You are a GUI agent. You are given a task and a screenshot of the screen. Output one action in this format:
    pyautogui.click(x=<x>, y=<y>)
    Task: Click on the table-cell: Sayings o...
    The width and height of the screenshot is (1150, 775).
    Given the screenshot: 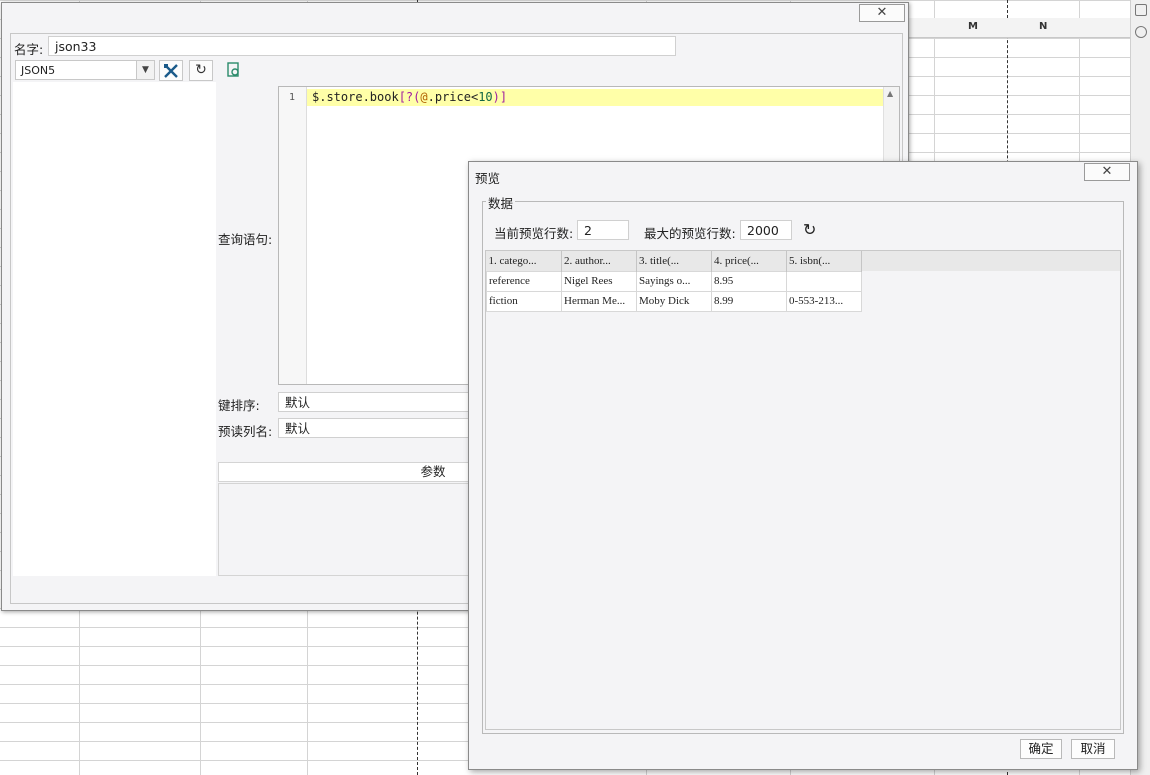 What is the action you would take?
    pyautogui.click(x=674, y=281)
    